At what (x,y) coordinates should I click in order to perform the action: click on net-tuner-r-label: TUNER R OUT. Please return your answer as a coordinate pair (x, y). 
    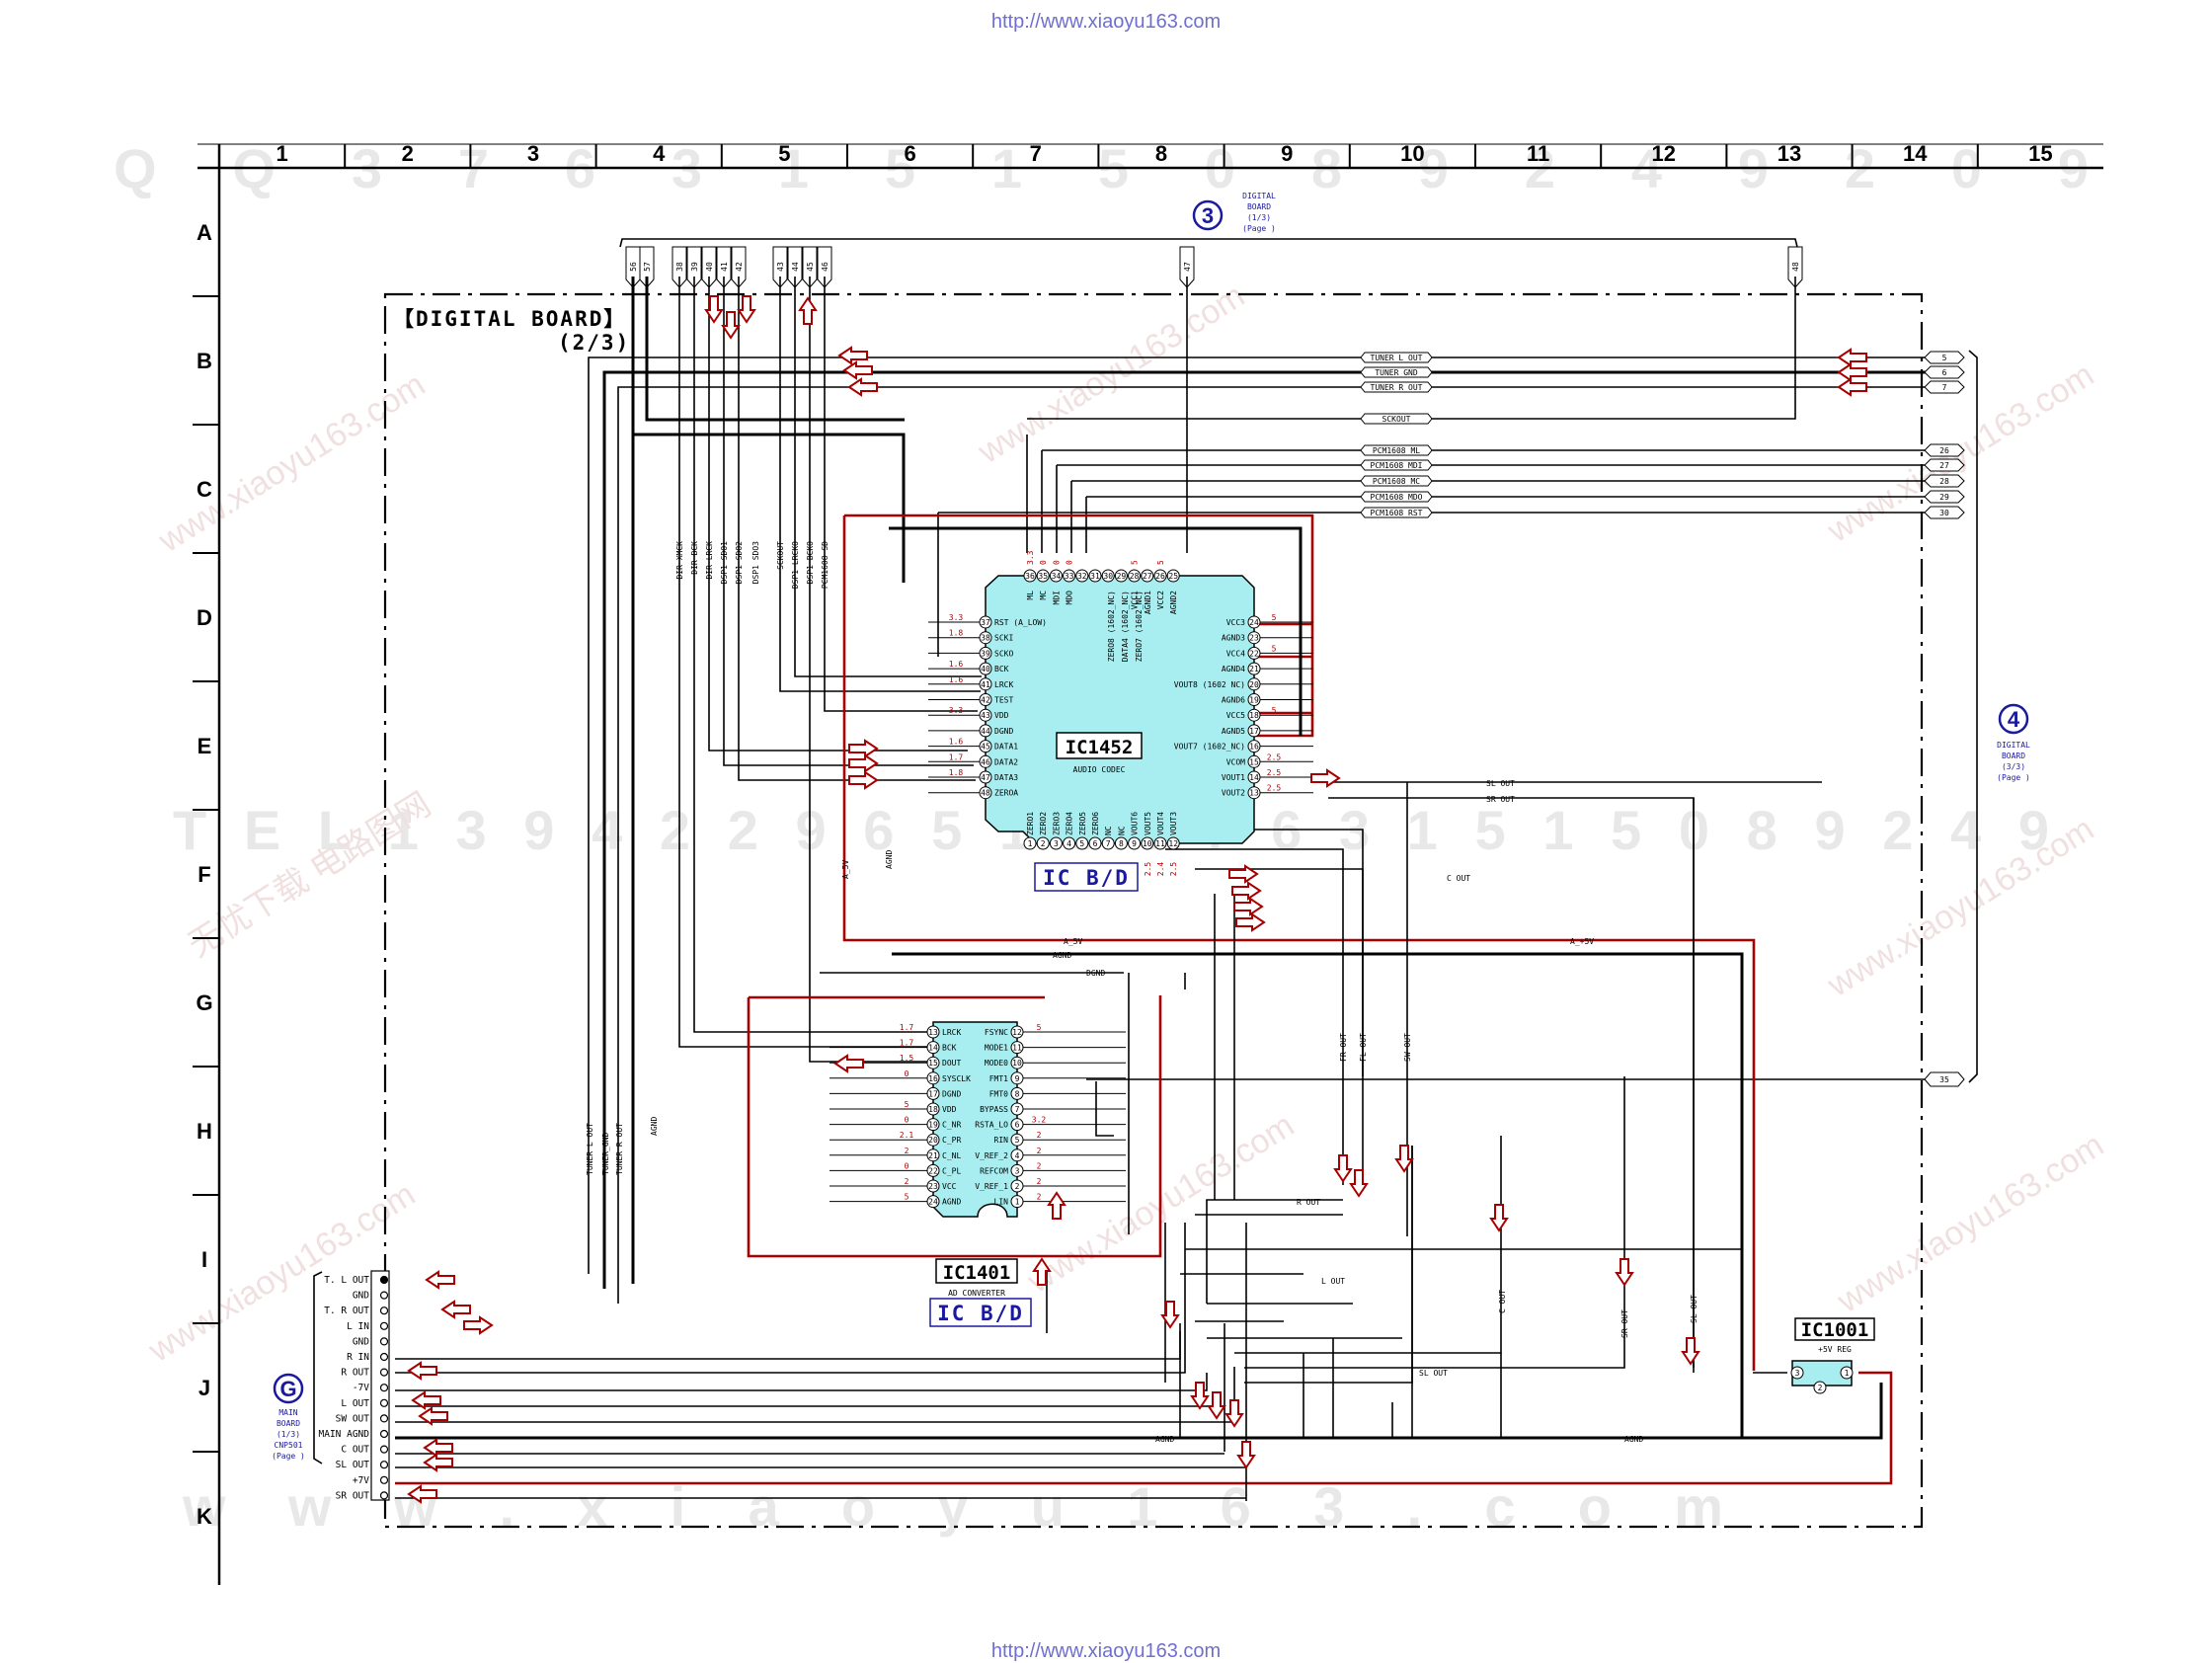
    Looking at the image, I should click on (620, 1149).